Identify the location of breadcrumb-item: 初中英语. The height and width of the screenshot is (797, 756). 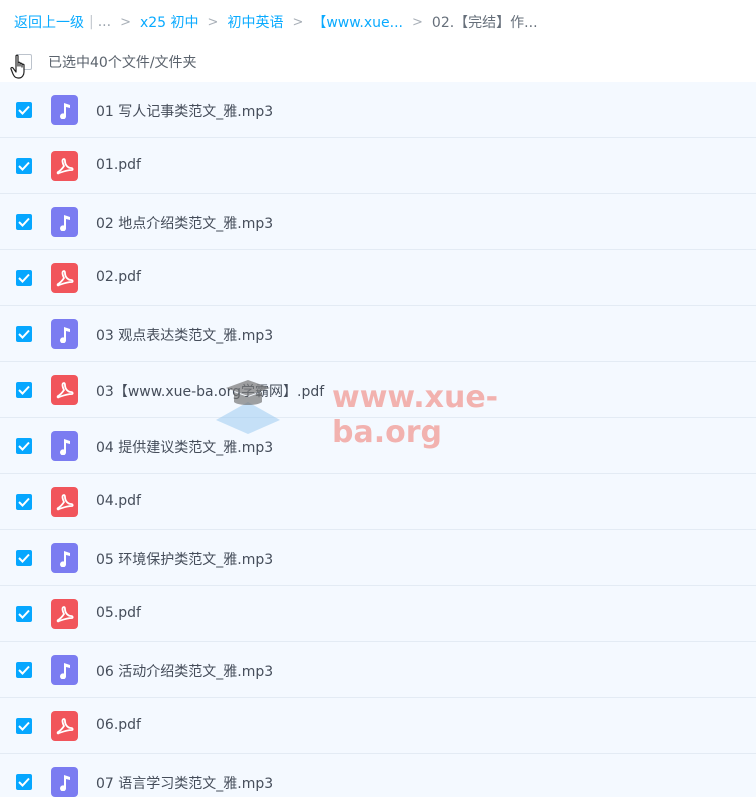
(255, 22).